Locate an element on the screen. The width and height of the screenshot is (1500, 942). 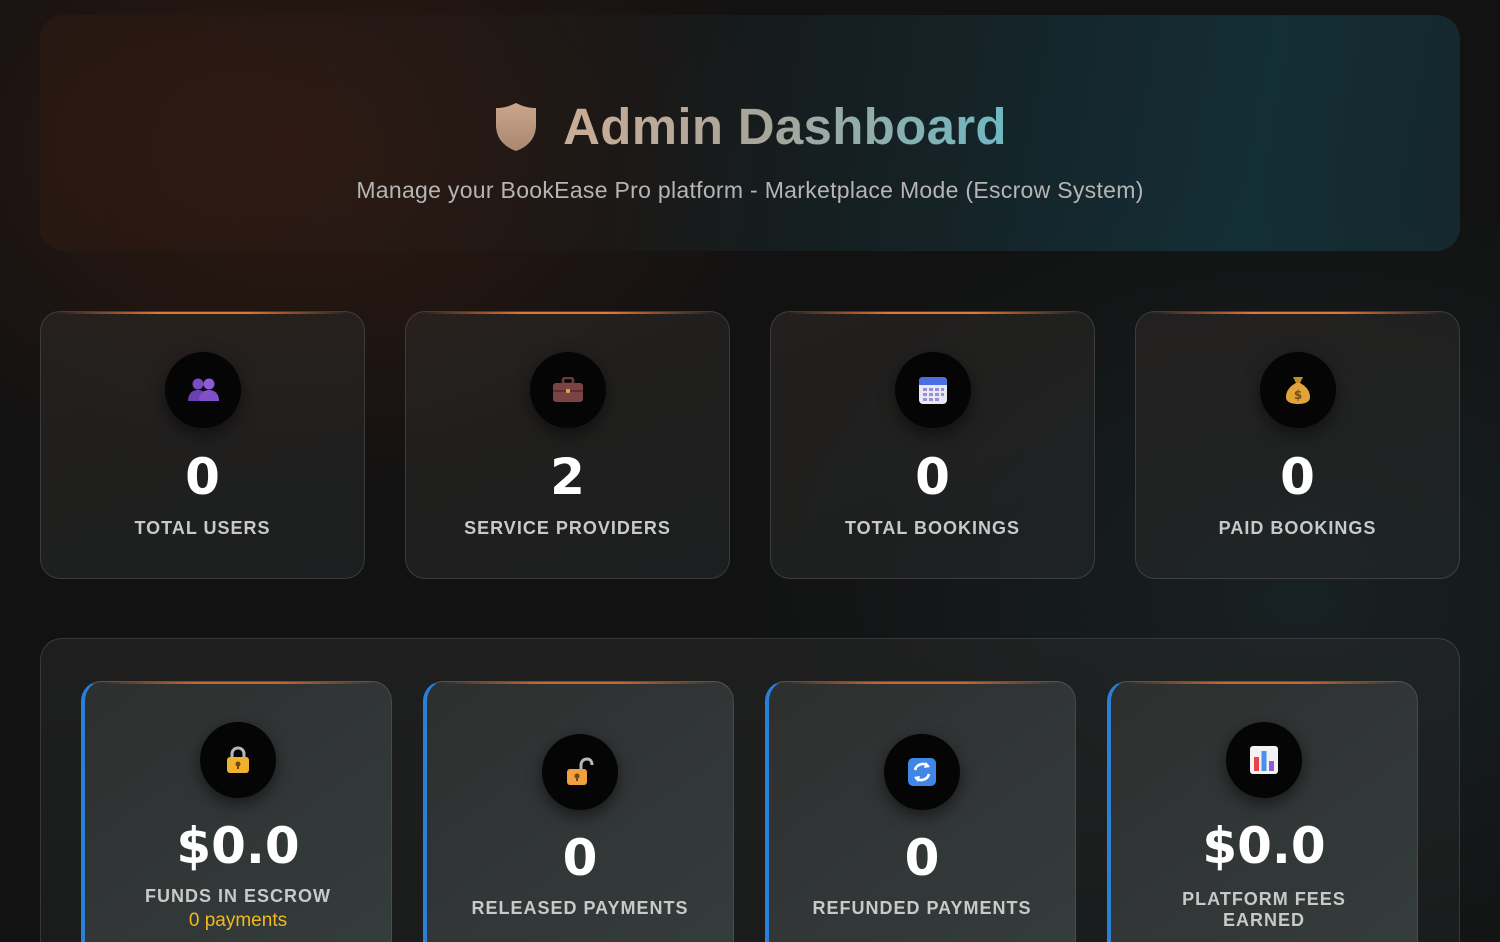
stat-card-total-users: 0 TOTAL USERS is located at coordinates (202, 445).